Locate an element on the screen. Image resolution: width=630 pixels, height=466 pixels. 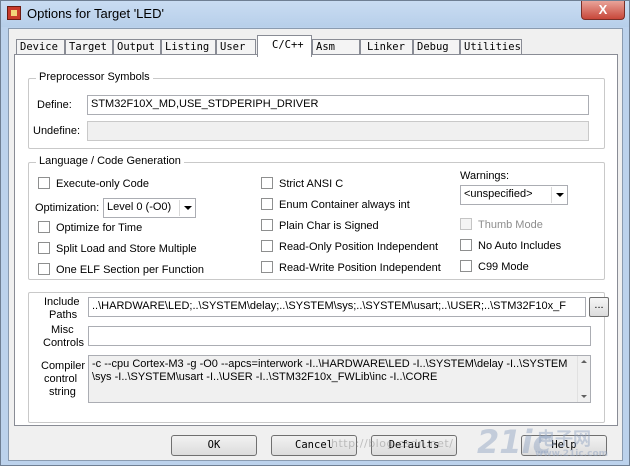
close-button: X is located at coordinates (603, 10).